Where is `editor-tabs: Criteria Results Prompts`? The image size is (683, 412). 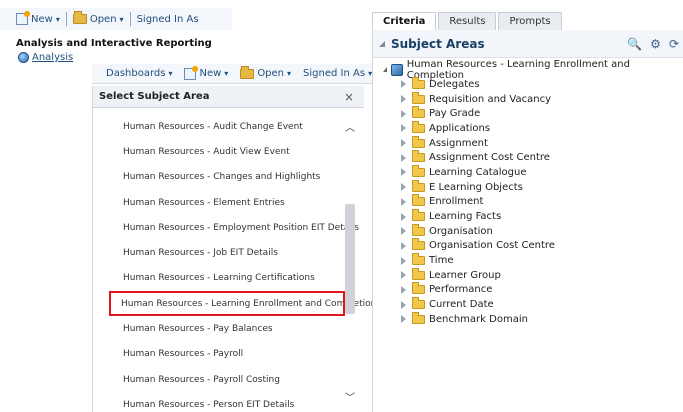
editor-tabs: Criteria Results Prompts is located at coordinates (467, 19).